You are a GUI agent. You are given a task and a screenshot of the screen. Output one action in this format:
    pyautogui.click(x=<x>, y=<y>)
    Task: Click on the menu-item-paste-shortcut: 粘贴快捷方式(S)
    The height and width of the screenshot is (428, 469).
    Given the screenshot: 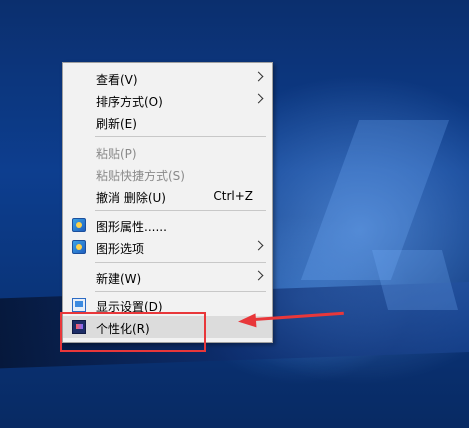 What is the action you would take?
    pyautogui.click(x=167, y=174)
    